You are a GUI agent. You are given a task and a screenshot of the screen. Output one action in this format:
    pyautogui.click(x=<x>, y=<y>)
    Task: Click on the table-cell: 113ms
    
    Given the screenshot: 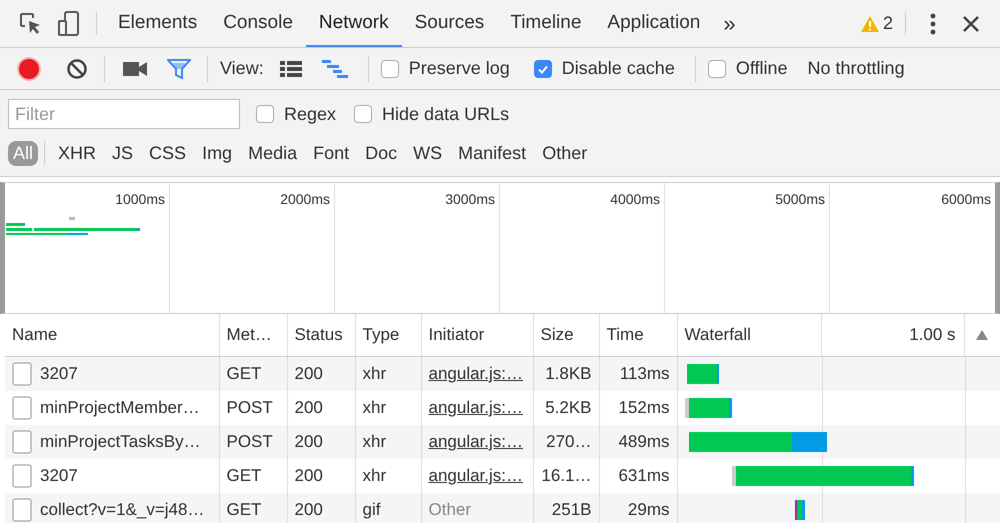 What is the action you would take?
    pyautogui.click(x=638, y=373)
    